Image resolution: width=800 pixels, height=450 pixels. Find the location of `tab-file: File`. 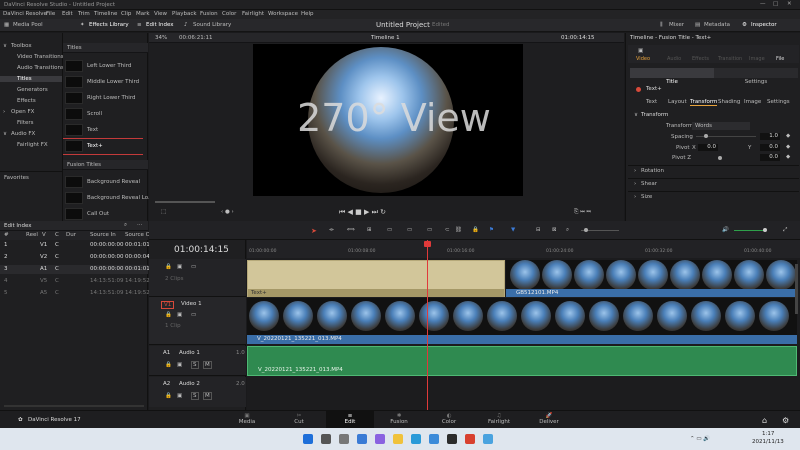

tab-file: File is located at coordinates (780, 59).